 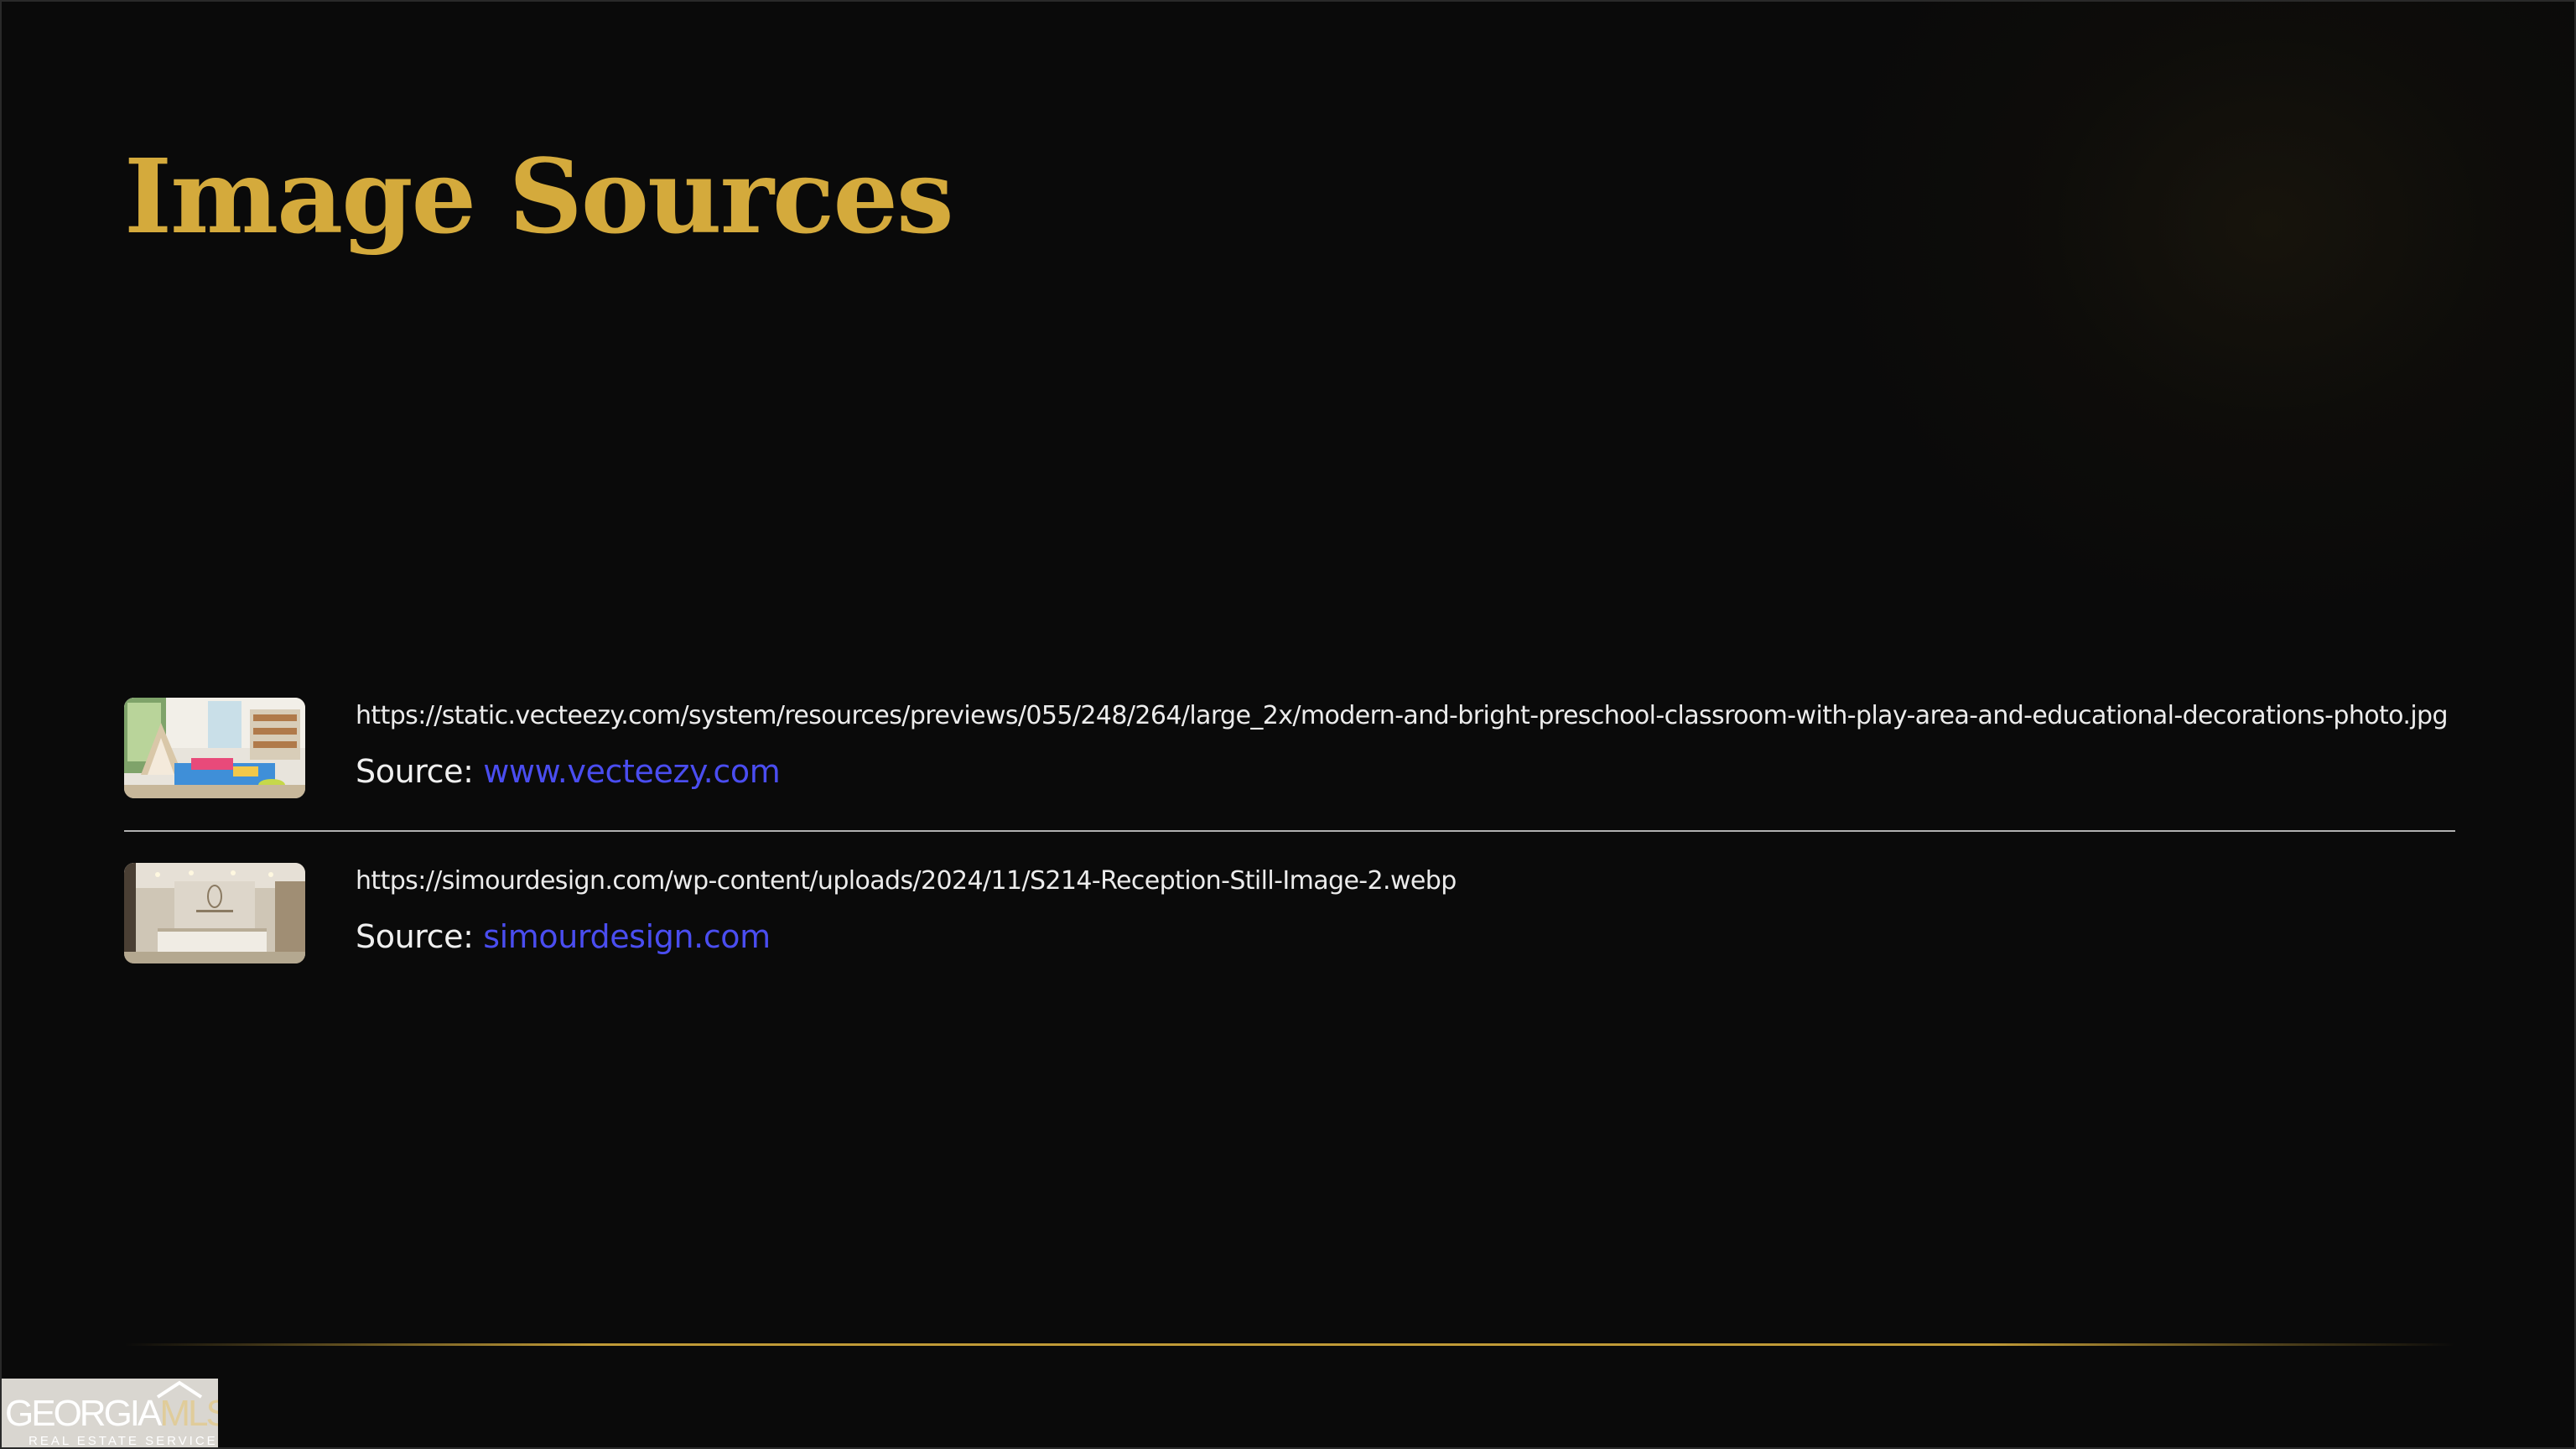 I want to click on logo-tagline: REAL ESTATE SERVICES, so click(x=123, y=1441).